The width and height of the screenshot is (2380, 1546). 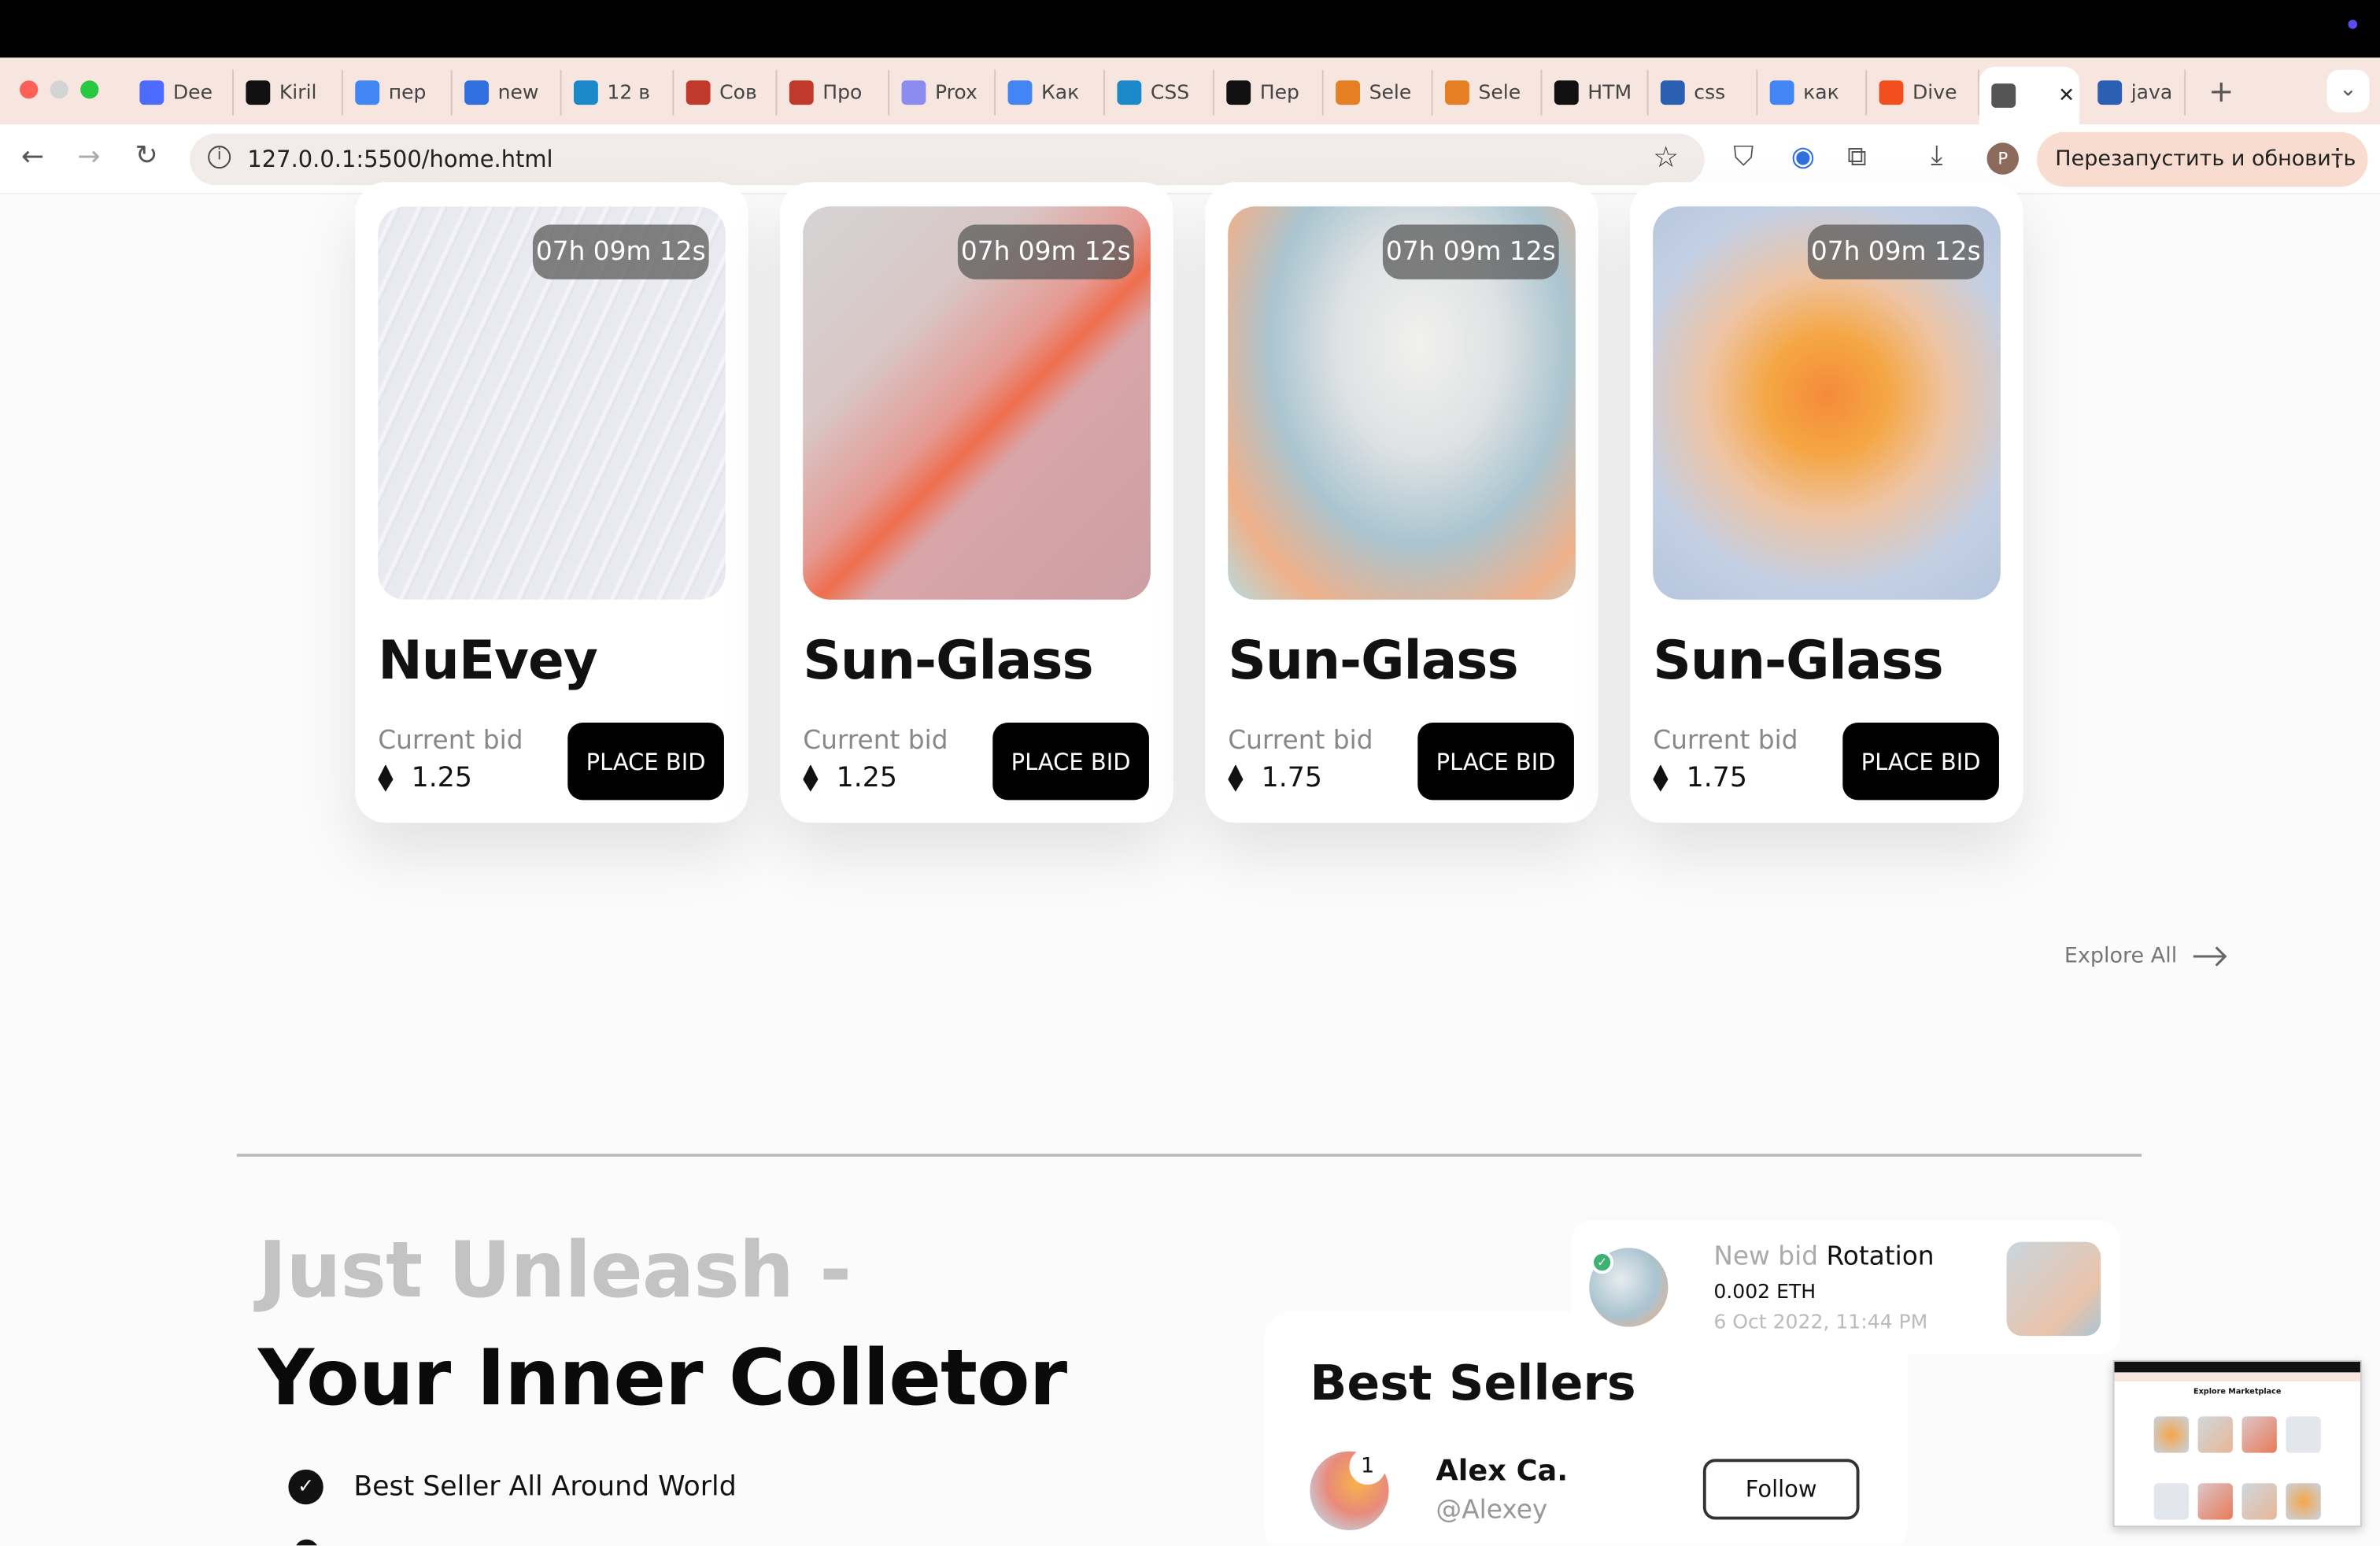 I want to click on puzzle-icon: ⧉, so click(x=1857, y=157).